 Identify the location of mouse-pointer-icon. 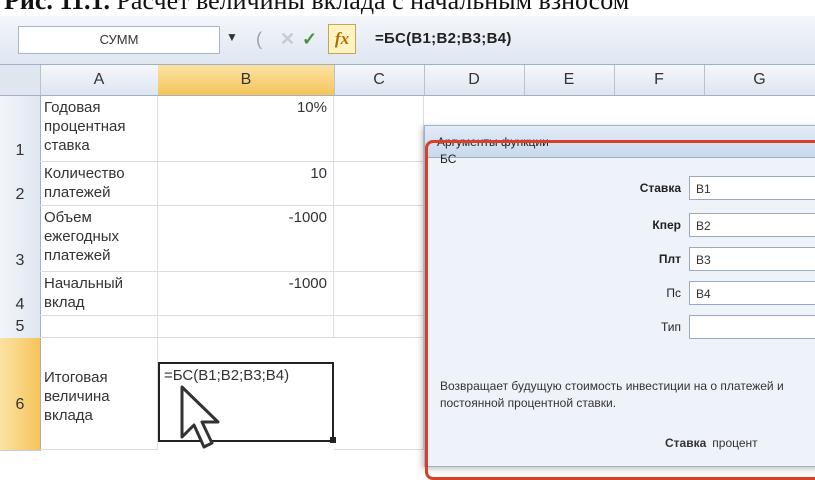
(200, 417).